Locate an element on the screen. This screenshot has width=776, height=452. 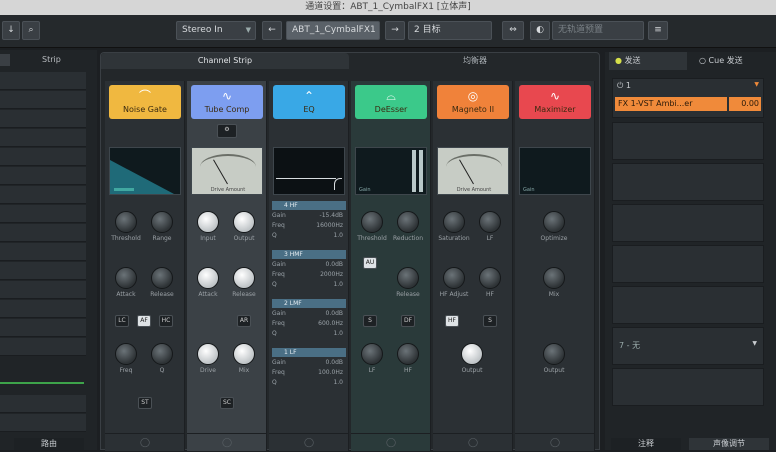
routing-select: Stereo In ▼ is located at coordinates (216, 30).